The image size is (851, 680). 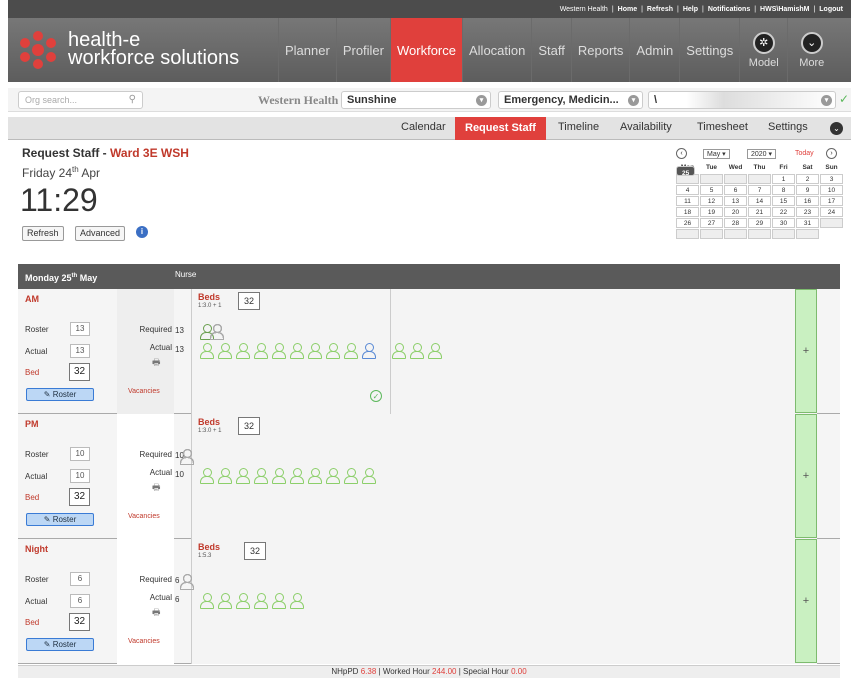 I want to click on calendar-day: 10, so click(x=831, y=190).